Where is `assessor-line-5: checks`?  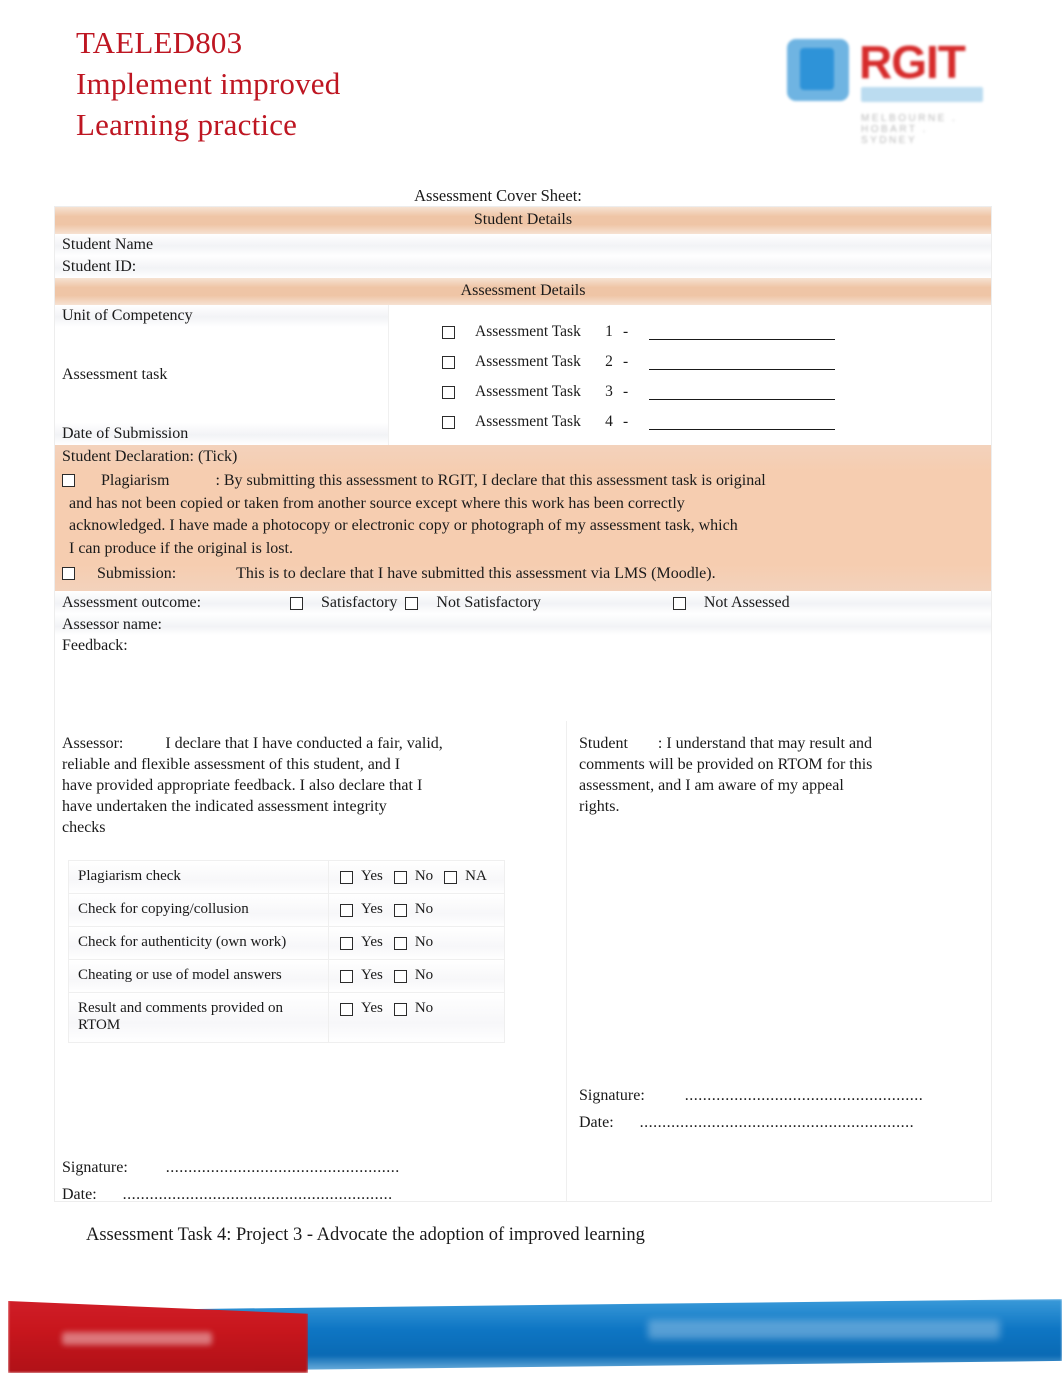 assessor-line-5: checks is located at coordinates (84, 827).